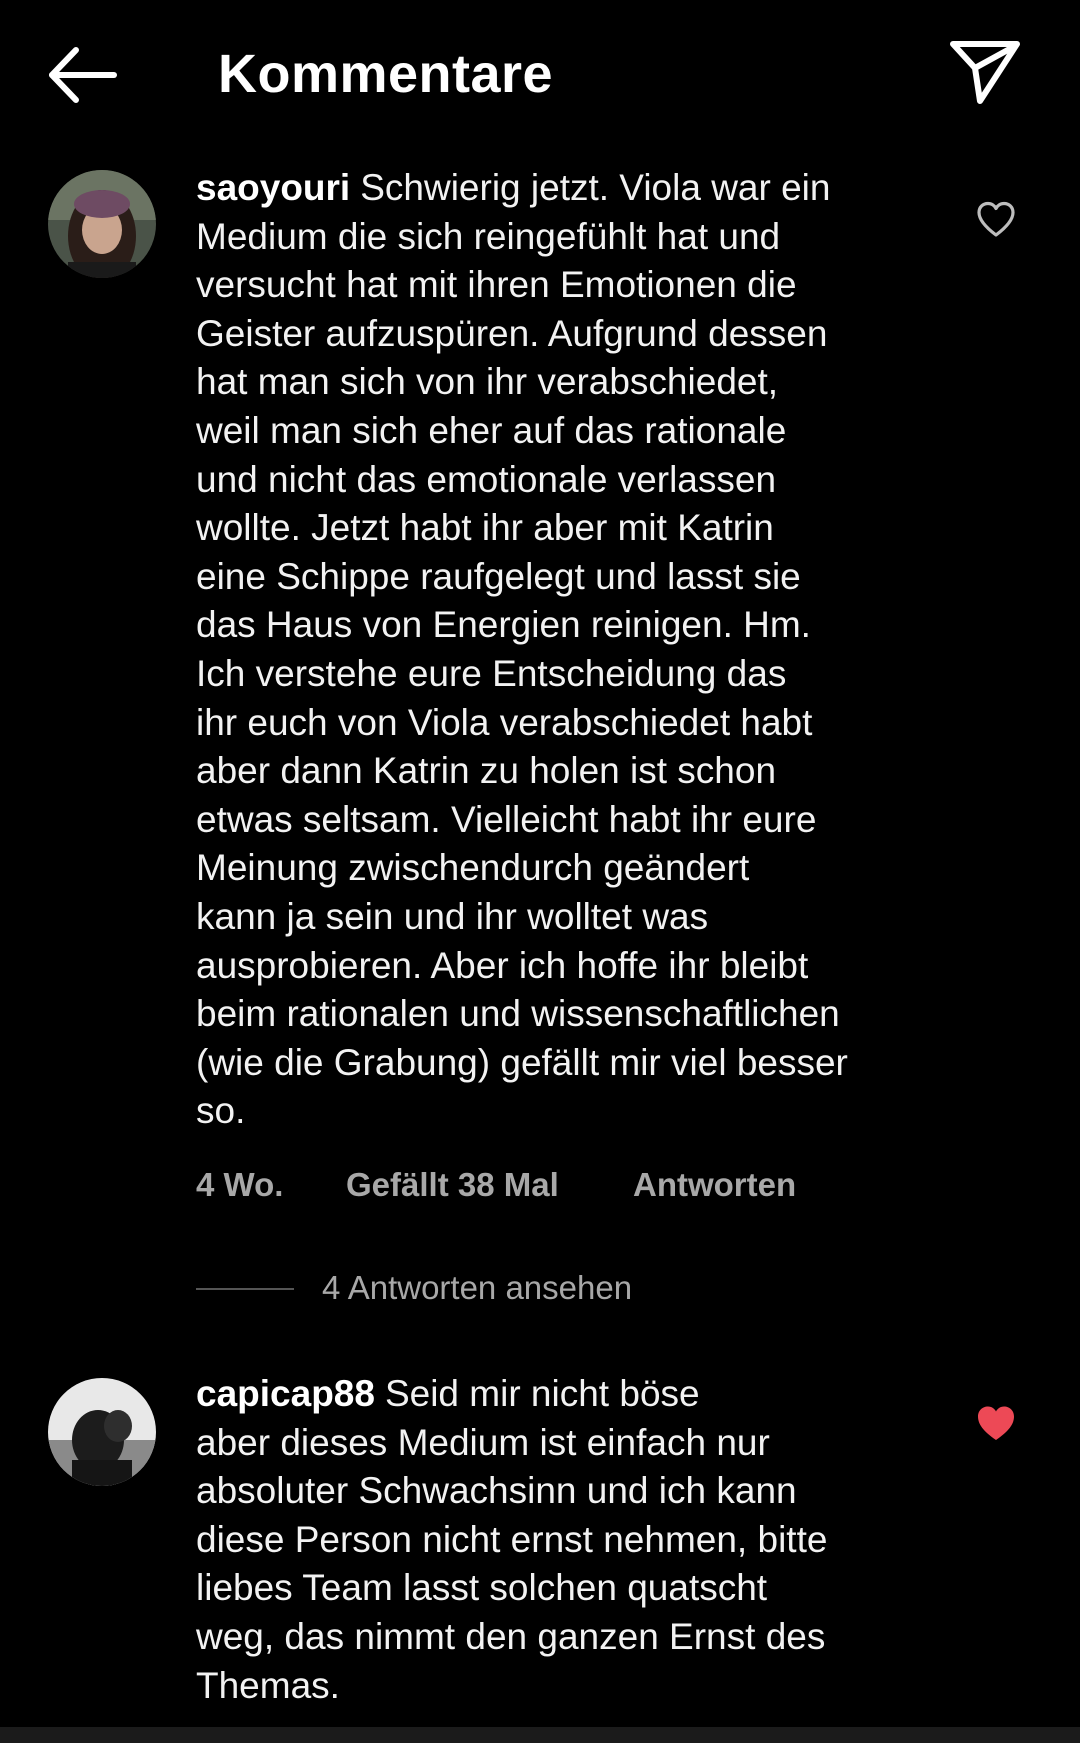  I want to click on page-title: Kommentare, so click(386, 74).